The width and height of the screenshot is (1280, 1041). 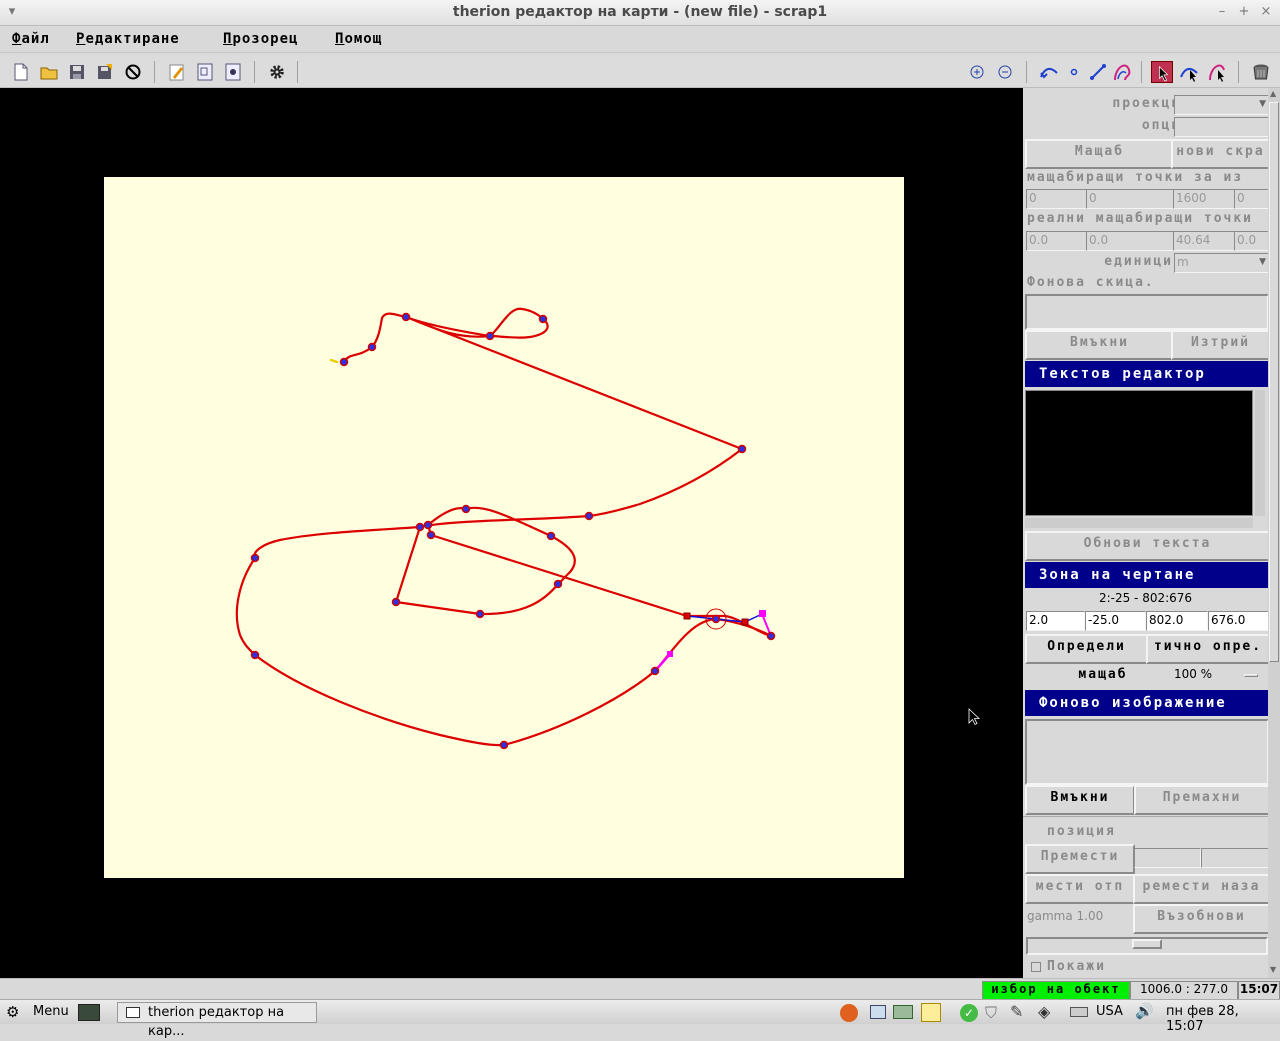 What do you see at coordinates (1204, 241) in the screenshot?
I see `real-point-x2: 40.64` at bounding box center [1204, 241].